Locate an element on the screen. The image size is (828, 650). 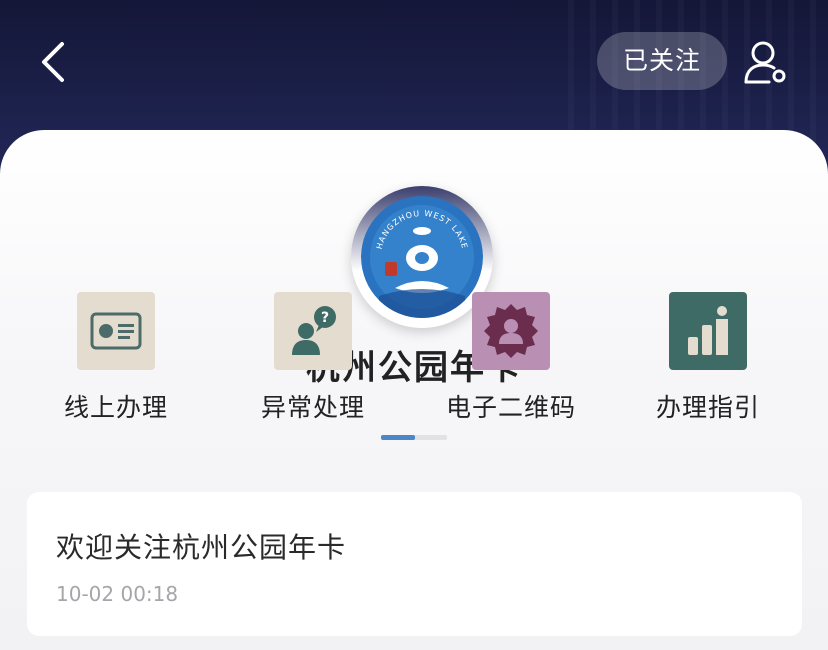
menu-label: 办理指引 is located at coordinates (707, 407).